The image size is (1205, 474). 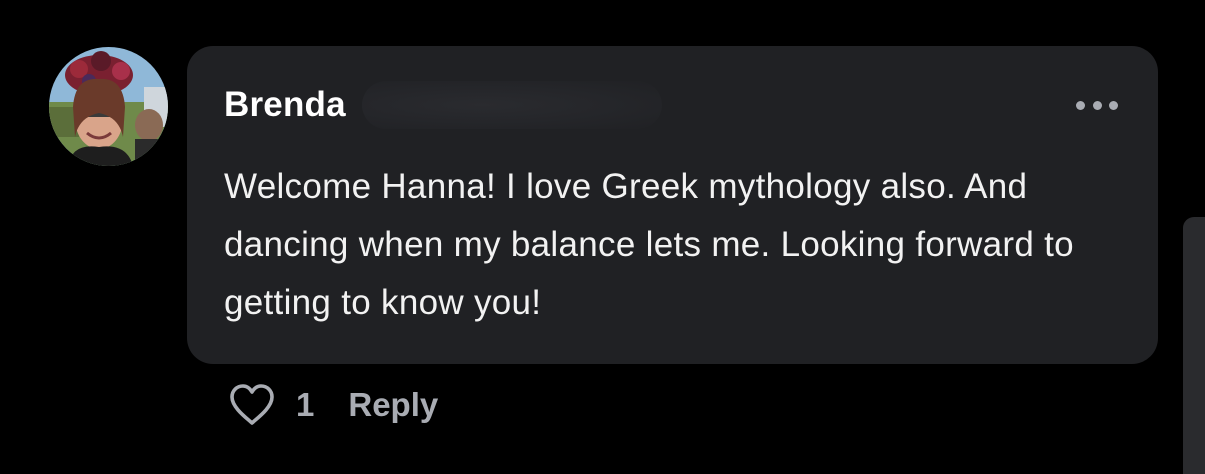 I want to click on comment-header: Brenda, so click(x=443, y=105).